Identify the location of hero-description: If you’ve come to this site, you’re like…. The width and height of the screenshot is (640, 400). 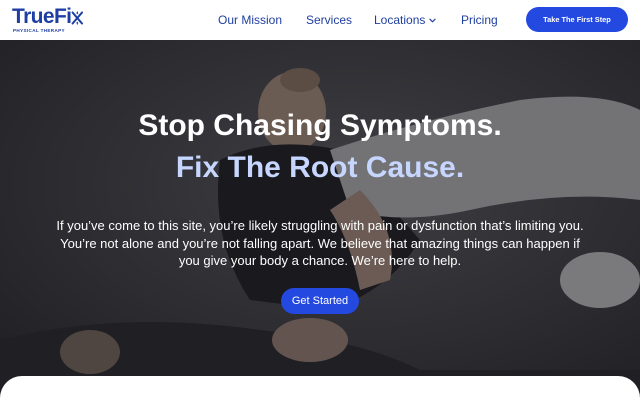
(320, 243).